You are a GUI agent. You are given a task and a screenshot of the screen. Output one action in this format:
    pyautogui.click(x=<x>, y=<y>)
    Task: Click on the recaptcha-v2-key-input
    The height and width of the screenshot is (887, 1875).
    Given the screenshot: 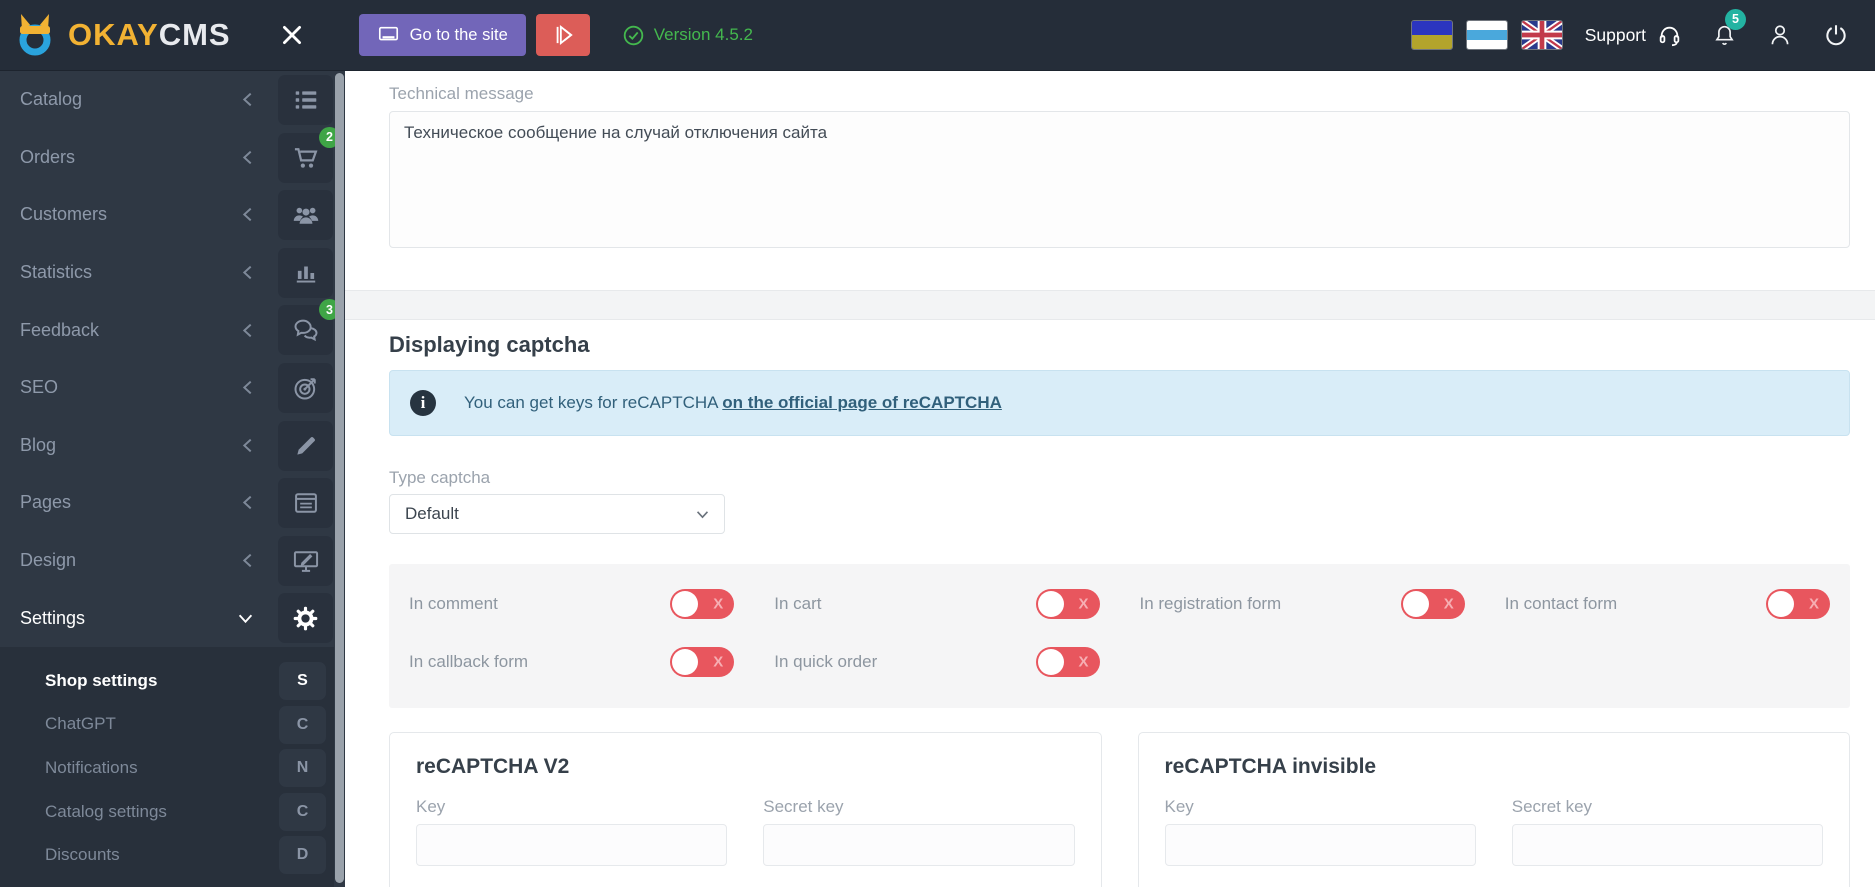 What is the action you would take?
    pyautogui.click(x=572, y=845)
    